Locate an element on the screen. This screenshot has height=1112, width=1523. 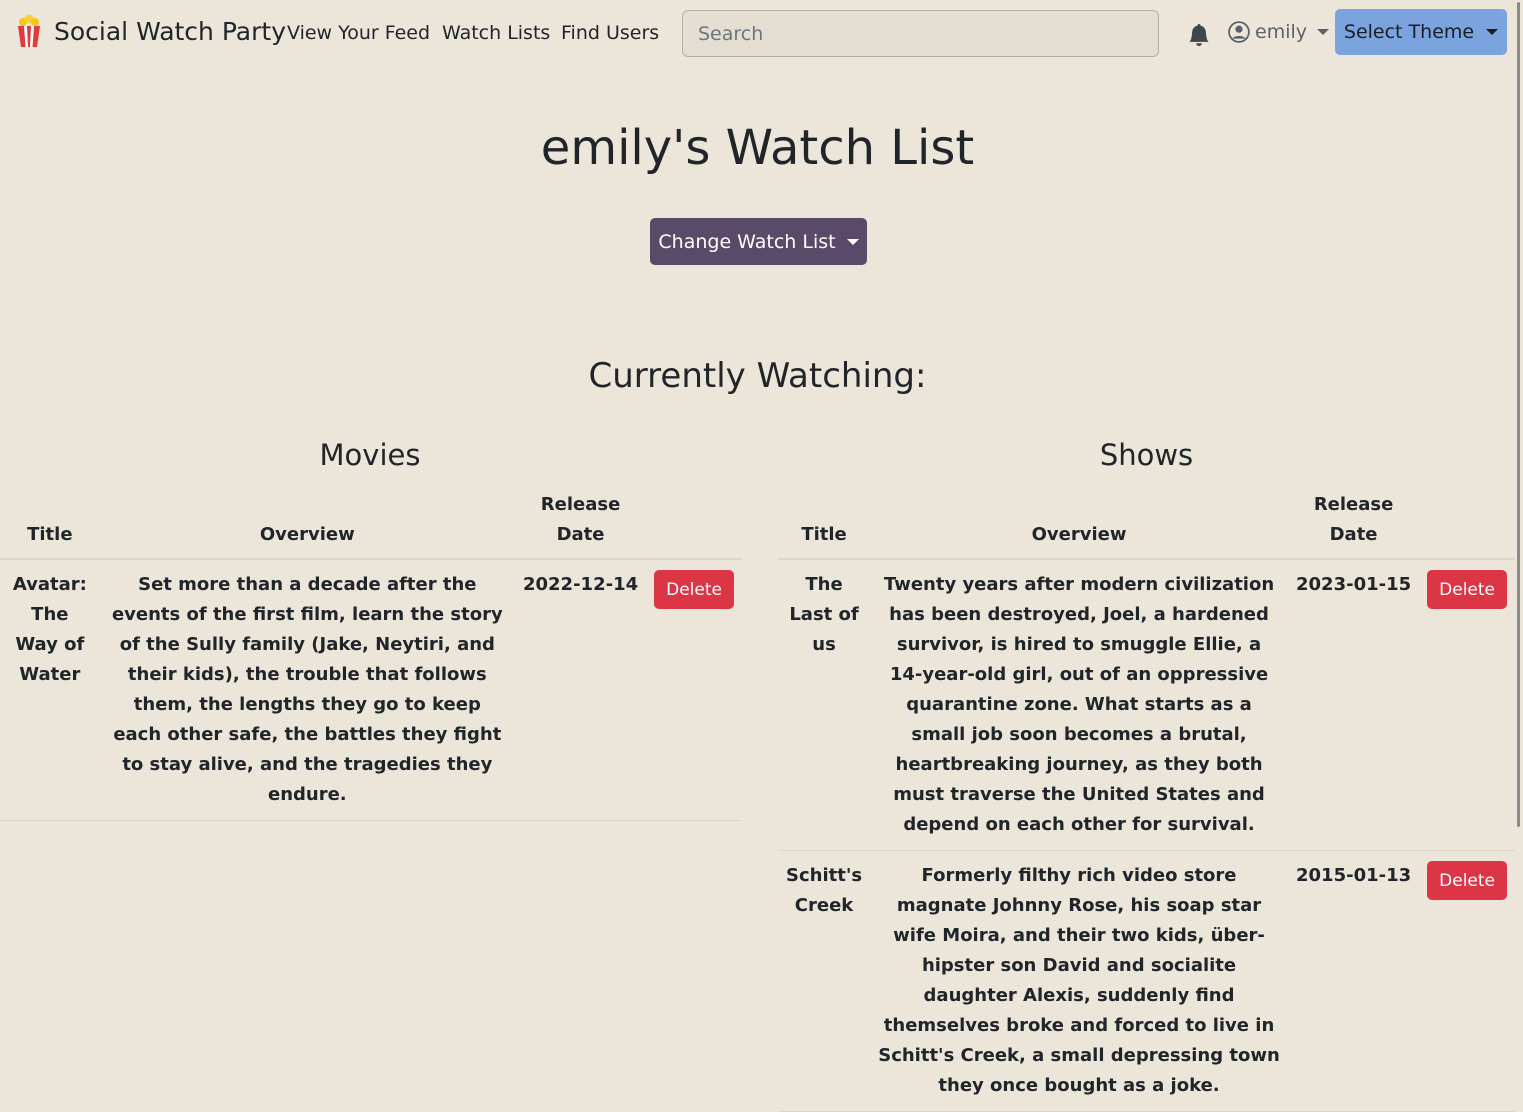
user-menu: emily is located at coordinates (1278, 32).